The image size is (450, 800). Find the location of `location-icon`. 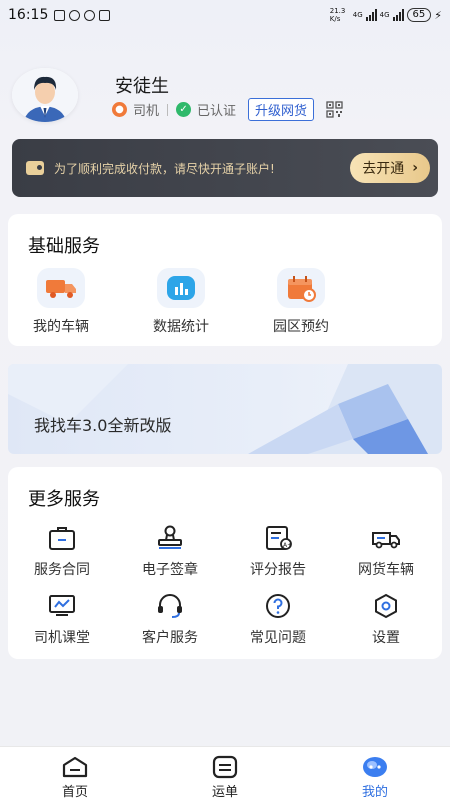

location-icon is located at coordinates (90, 15).